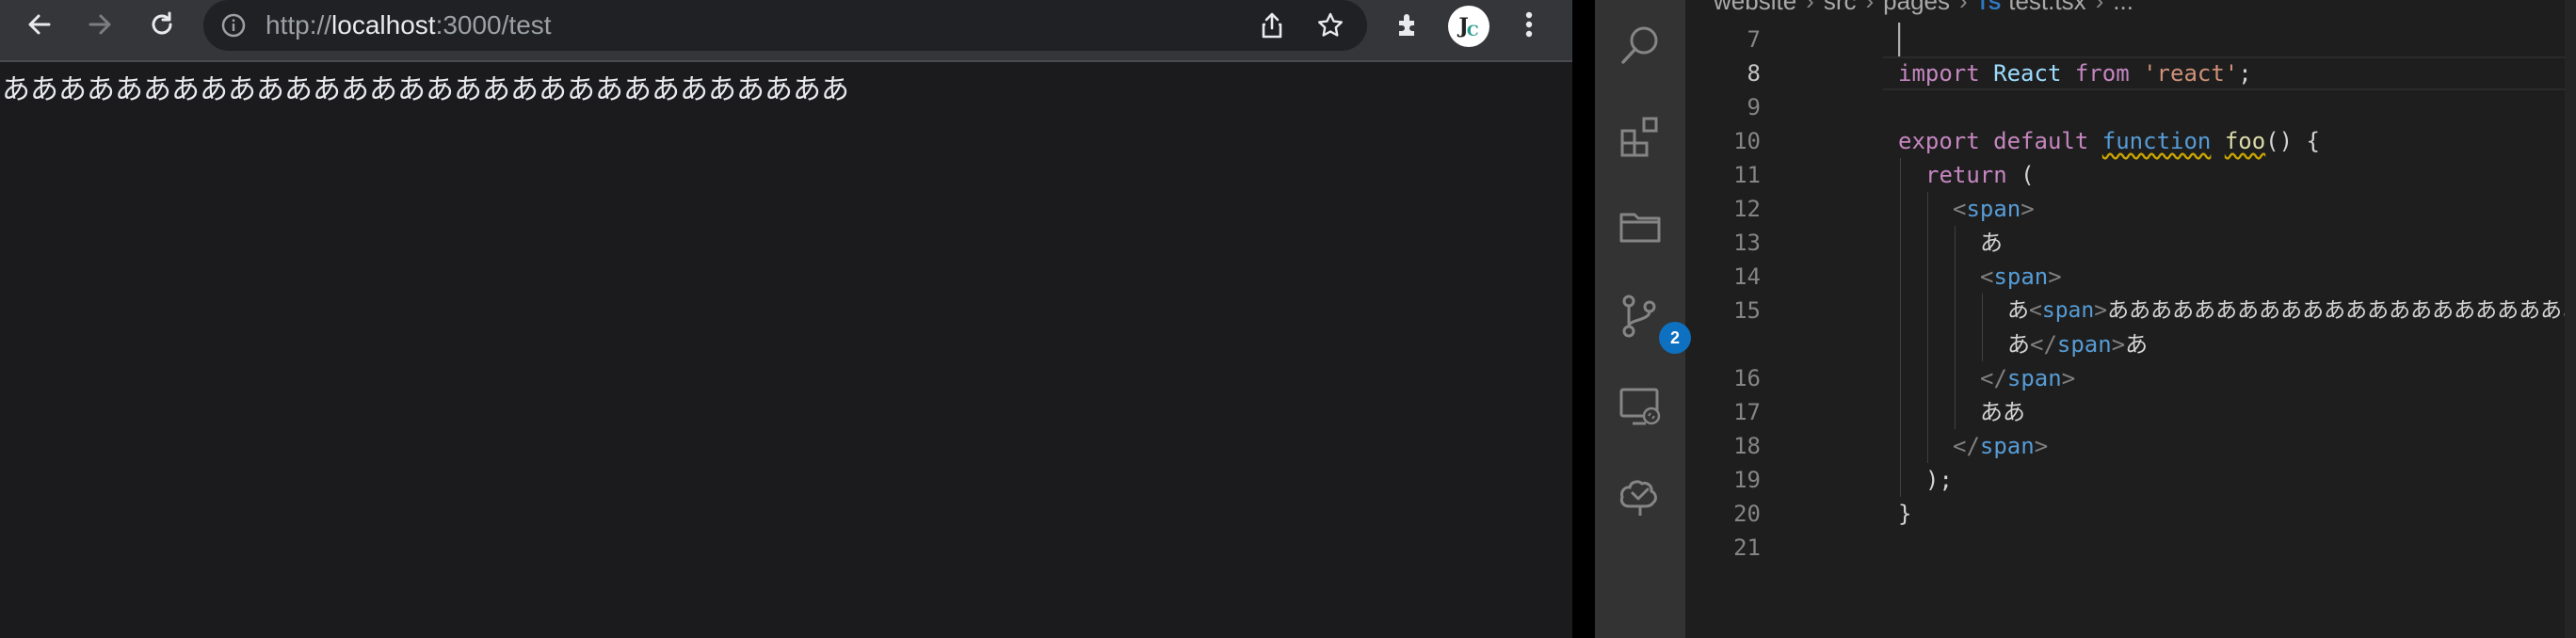  What do you see at coordinates (99, 24) in the screenshot?
I see `forward-arrow-icon` at bounding box center [99, 24].